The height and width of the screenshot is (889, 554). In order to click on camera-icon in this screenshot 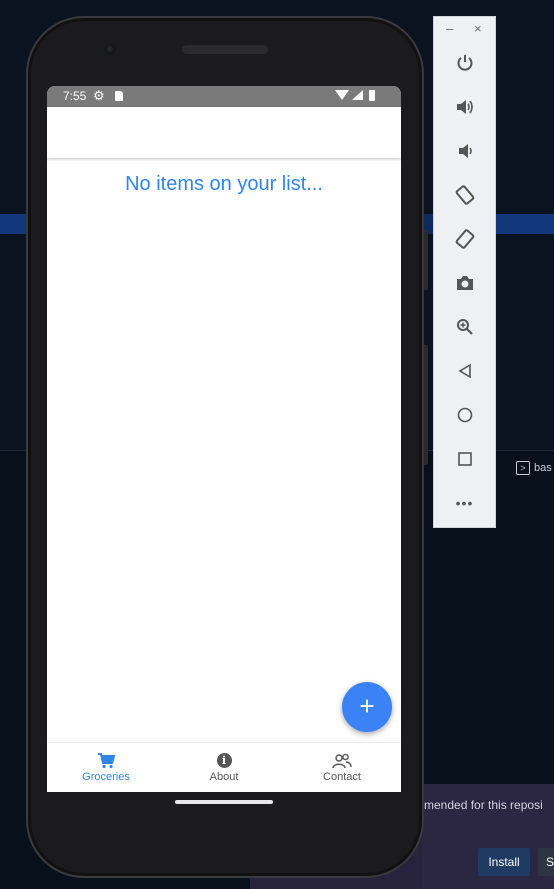, I will do `click(464, 283)`.